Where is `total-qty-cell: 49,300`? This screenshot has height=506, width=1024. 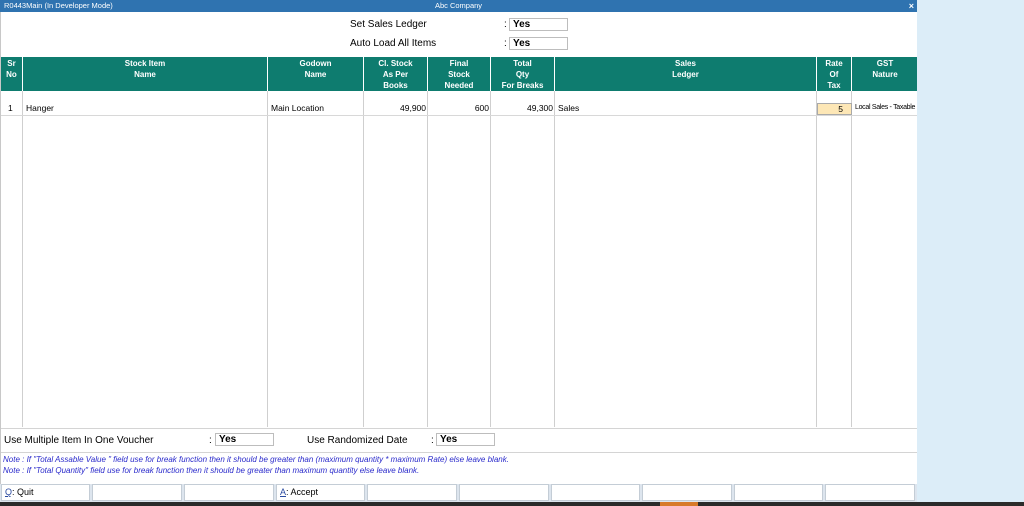
total-qty-cell: 49,300 is located at coordinates (522, 108).